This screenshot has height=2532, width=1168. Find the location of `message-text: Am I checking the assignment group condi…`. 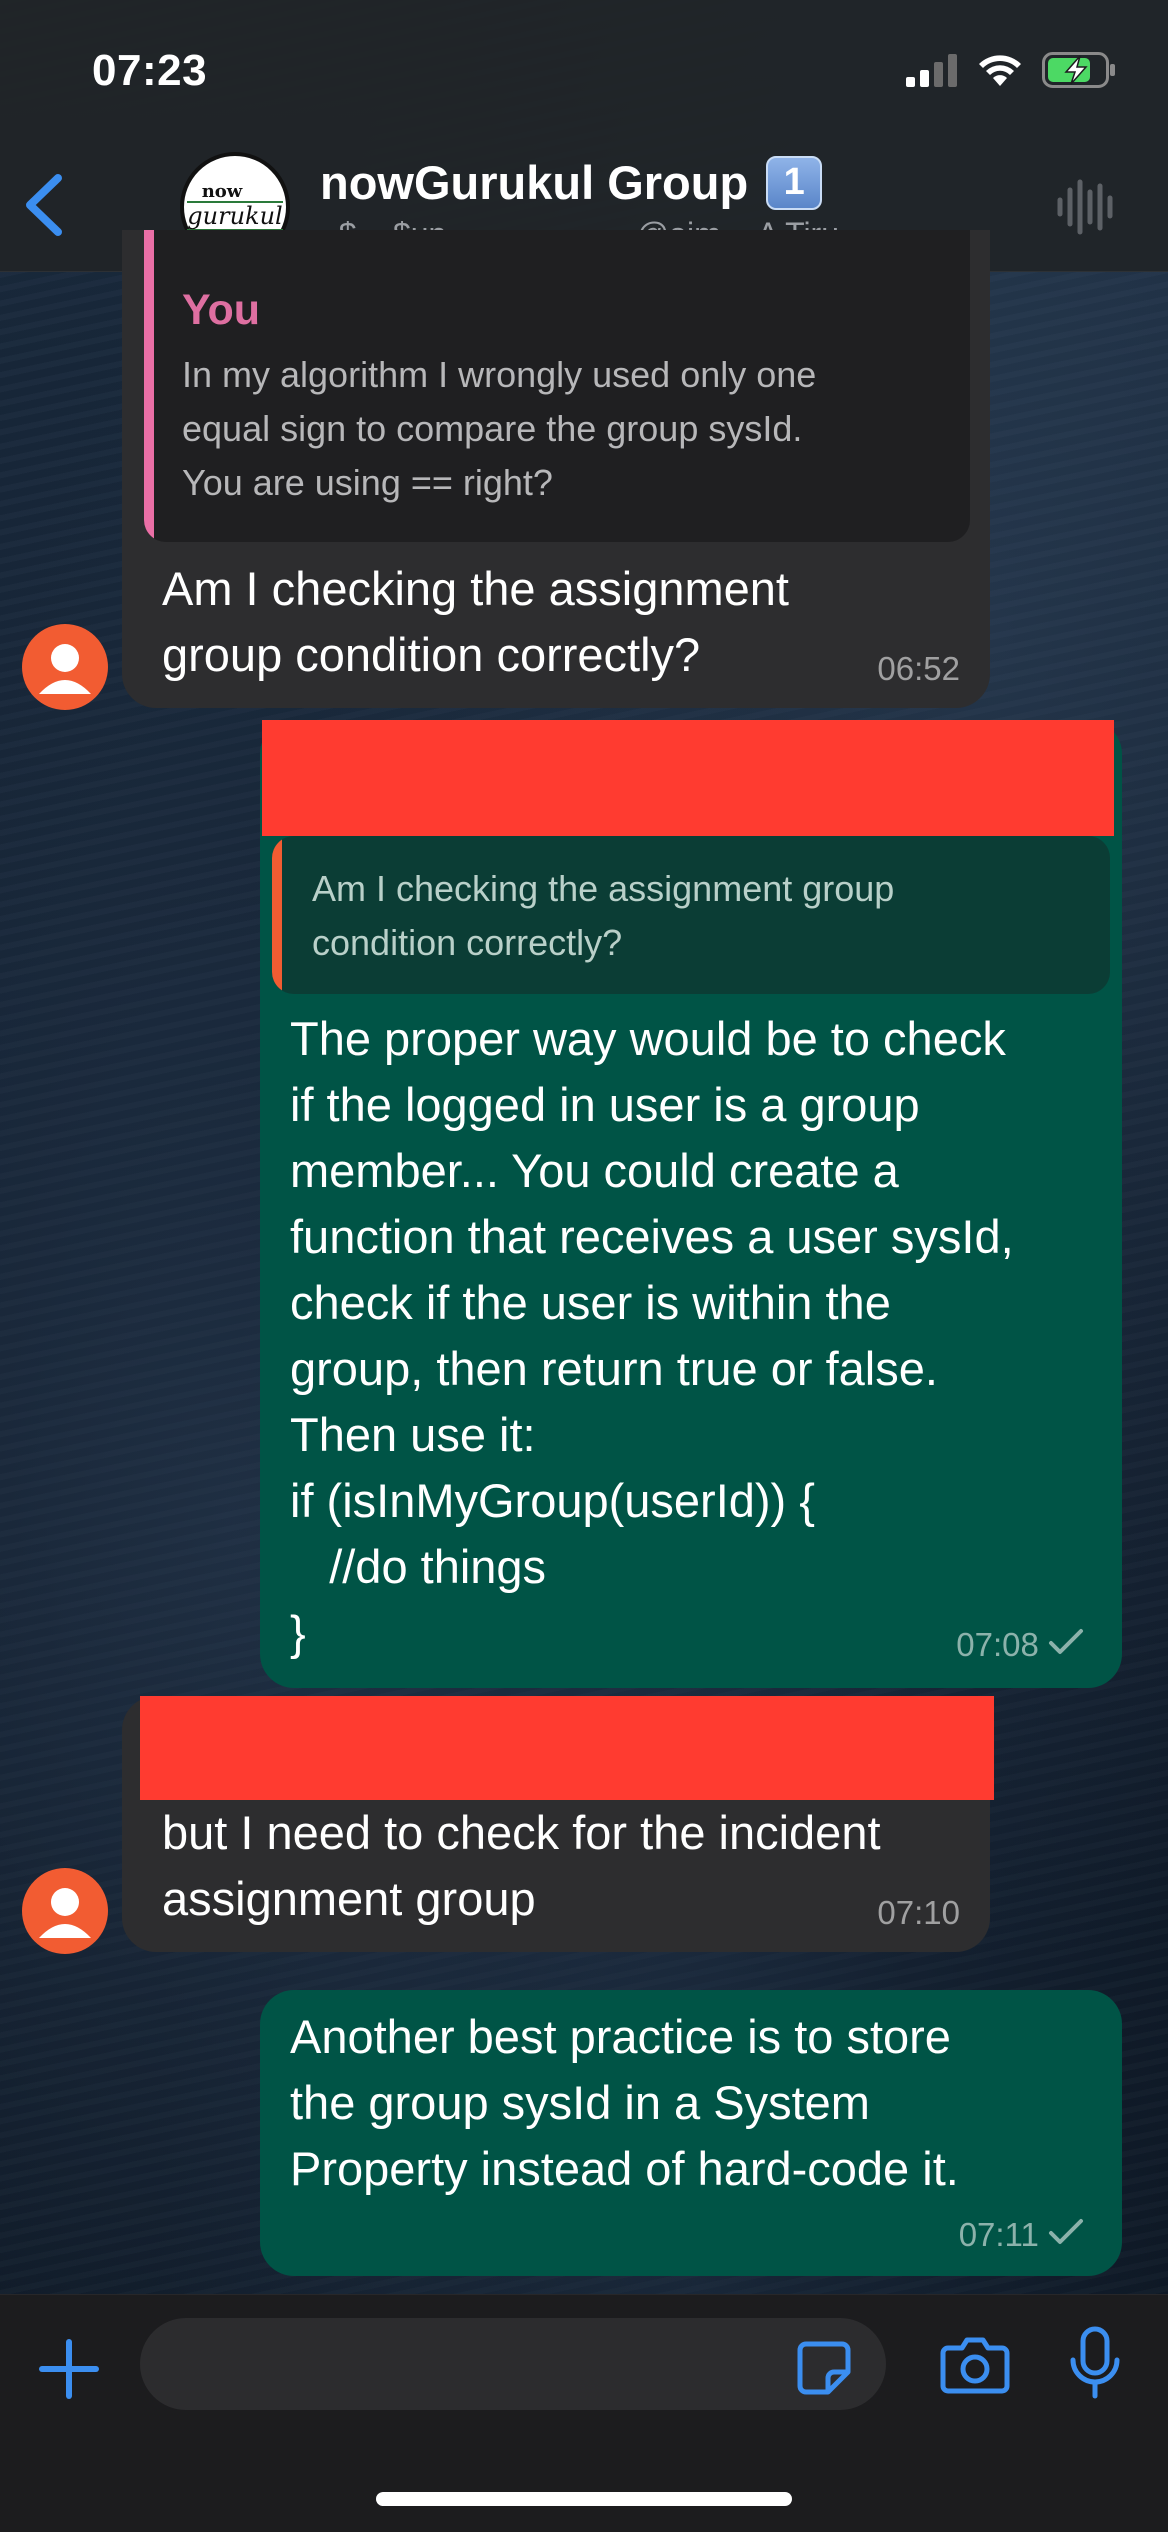

message-text: Am I checking the assignment group condi… is located at coordinates (475, 621).